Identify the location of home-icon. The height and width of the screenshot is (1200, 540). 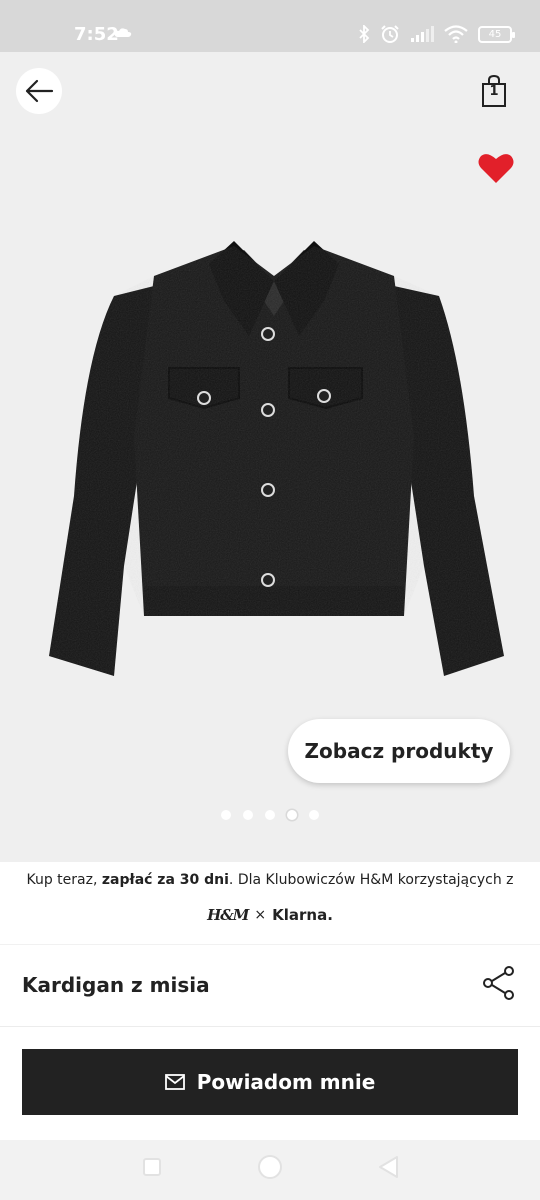
(270, 1167).